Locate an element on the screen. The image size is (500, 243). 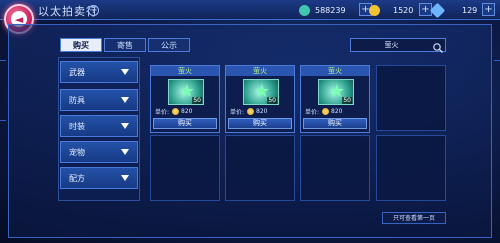
search-input: 萤火 is located at coordinates (391, 45).